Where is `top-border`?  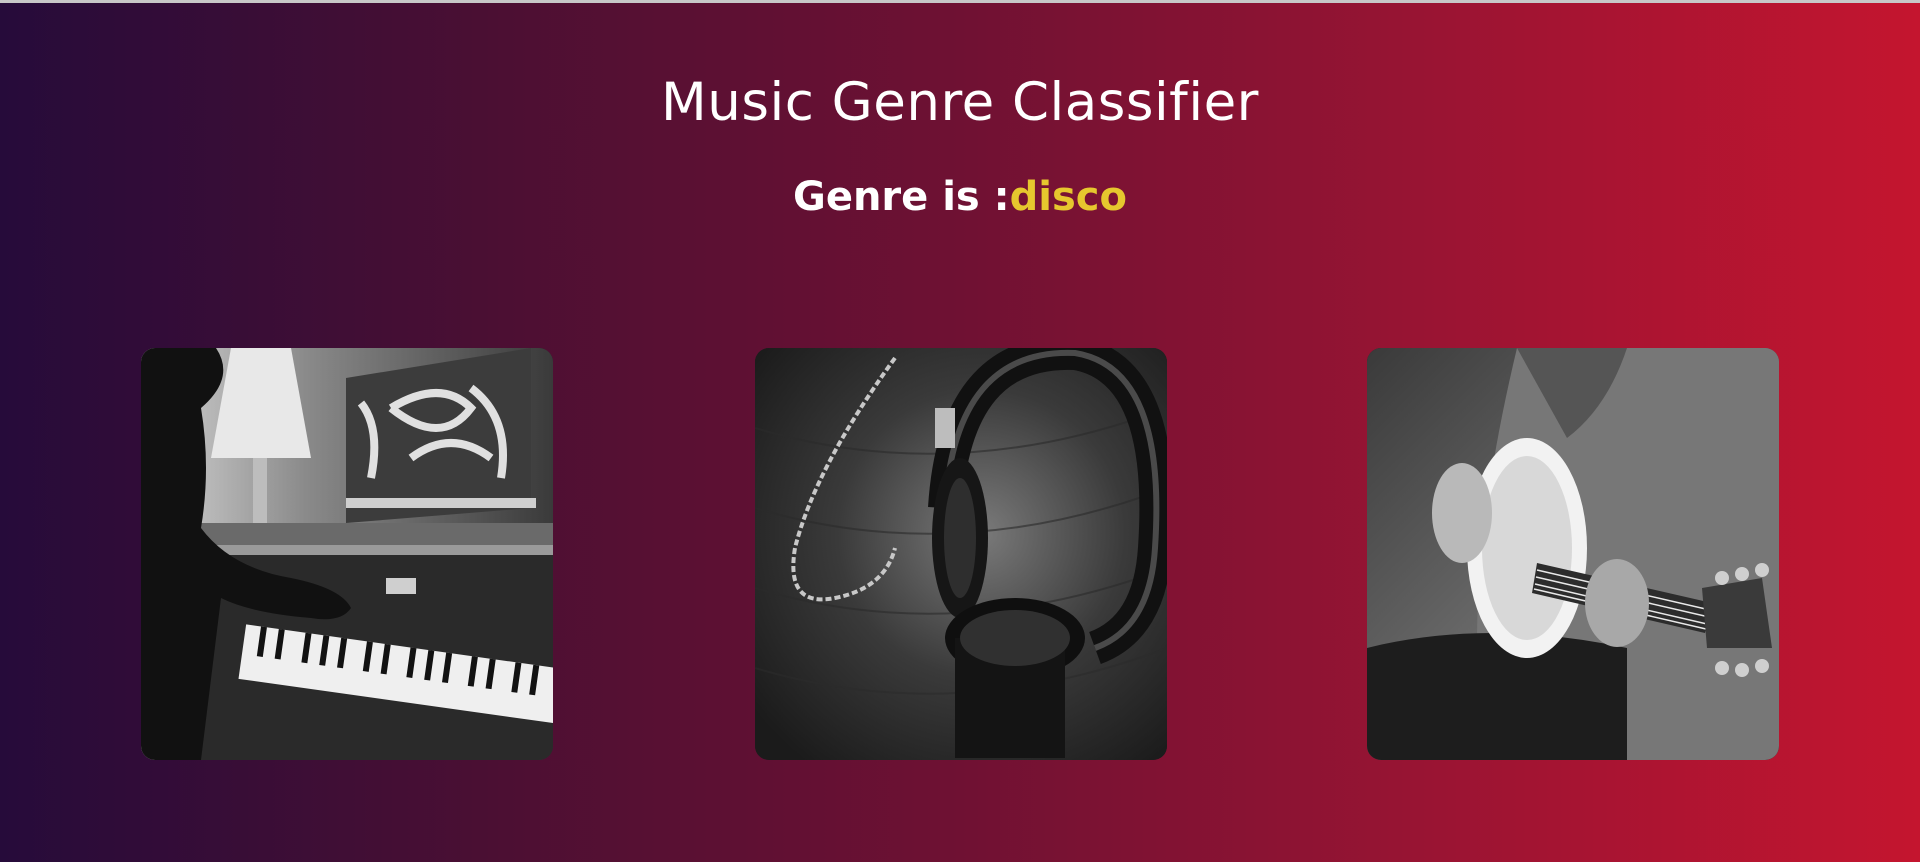
top-border is located at coordinates (960, 1).